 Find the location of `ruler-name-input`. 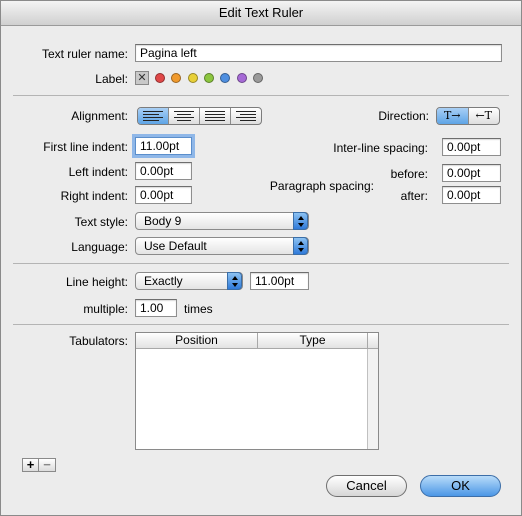

ruler-name-input is located at coordinates (318, 53).